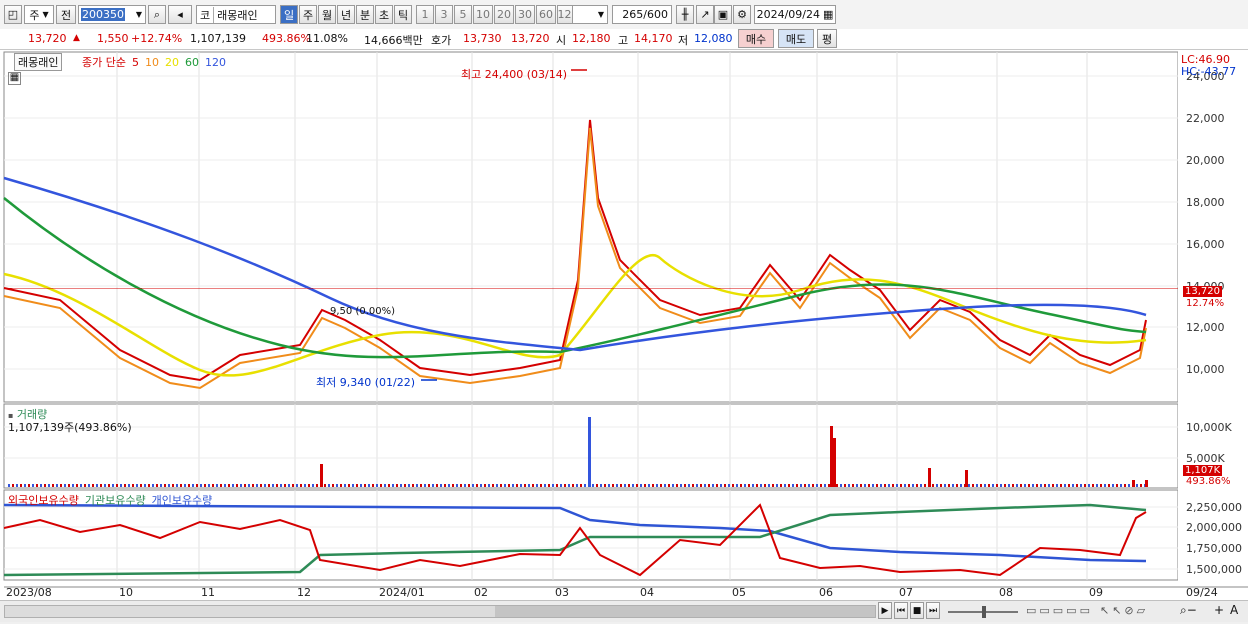  What do you see at coordinates (157, 14) in the screenshot?
I see `search-icon: ⌕` at bounding box center [157, 14].